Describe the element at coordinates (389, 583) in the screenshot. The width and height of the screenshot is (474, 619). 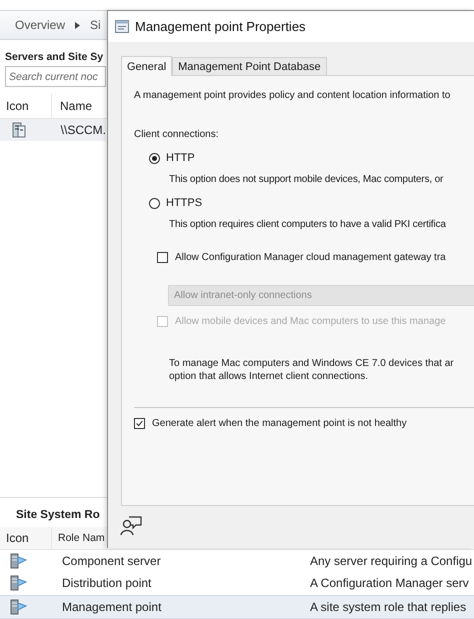
I see `table-cell: A Configuration Manager serv` at that location.